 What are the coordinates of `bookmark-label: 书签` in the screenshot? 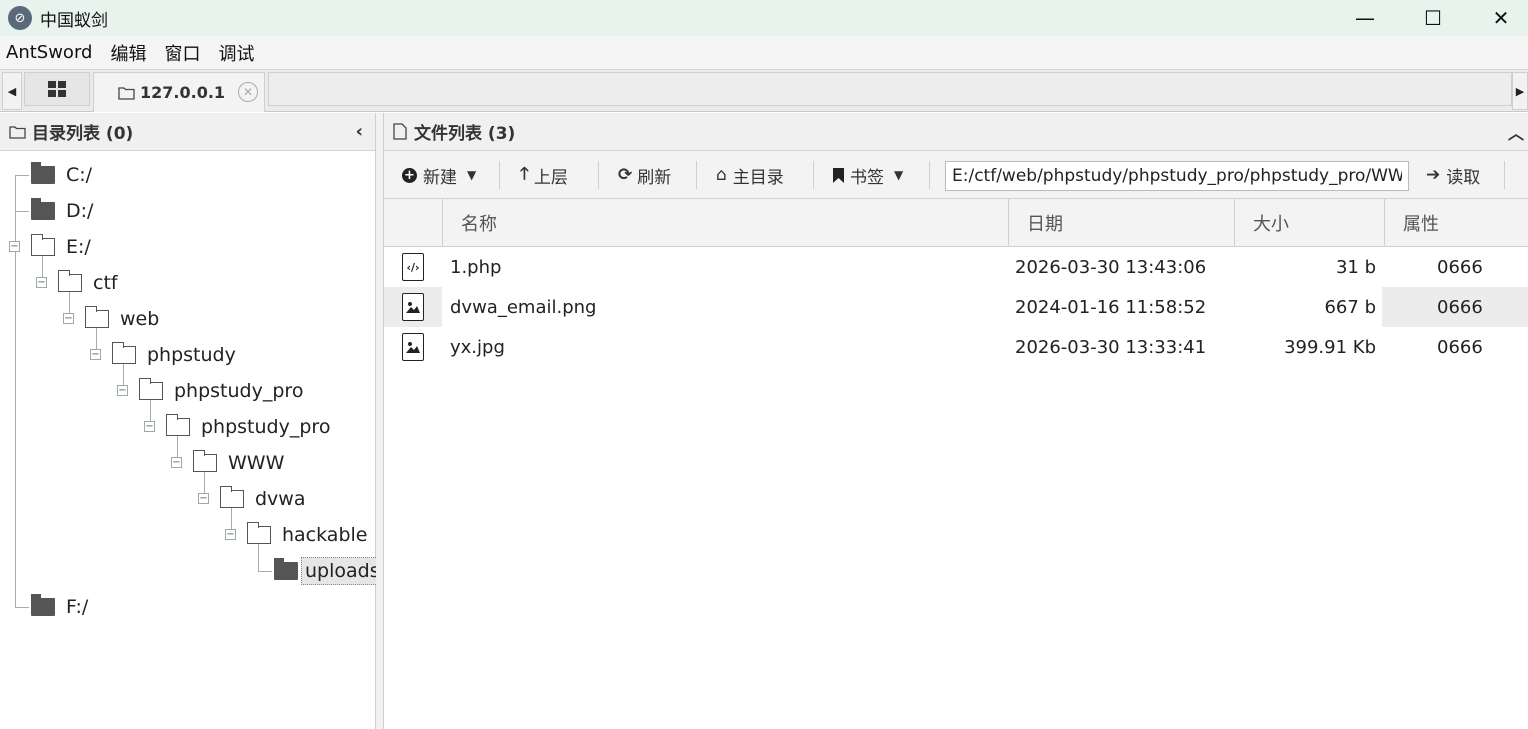 It's located at (867, 177).